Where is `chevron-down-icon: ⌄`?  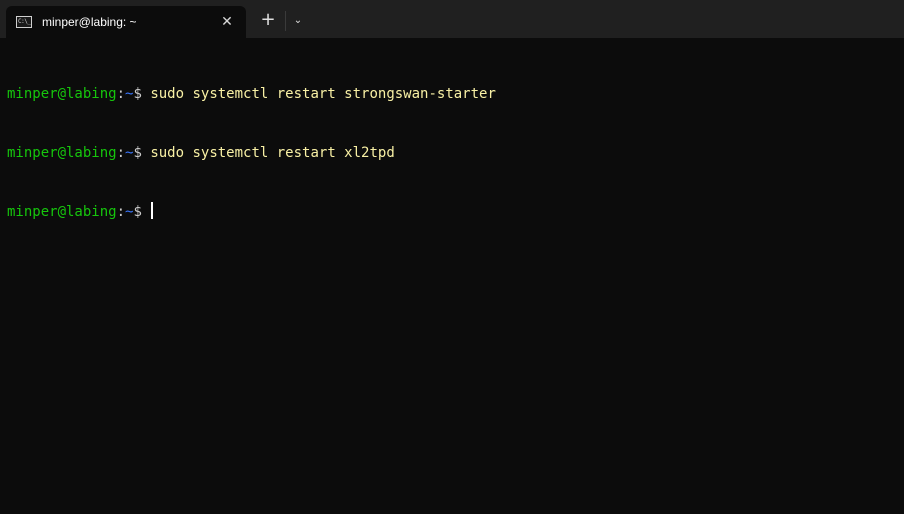 chevron-down-icon: ⌄ is located at coordinates (298, 21).